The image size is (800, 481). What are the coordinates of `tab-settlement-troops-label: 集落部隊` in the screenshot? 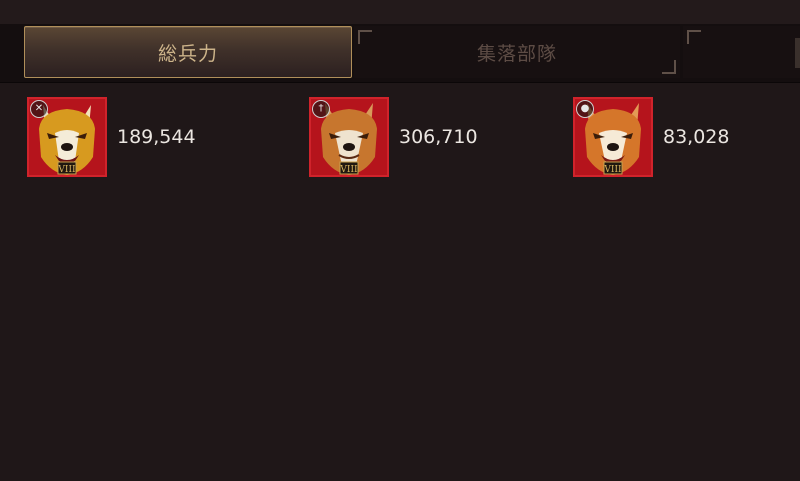 It's located at (516, 53).